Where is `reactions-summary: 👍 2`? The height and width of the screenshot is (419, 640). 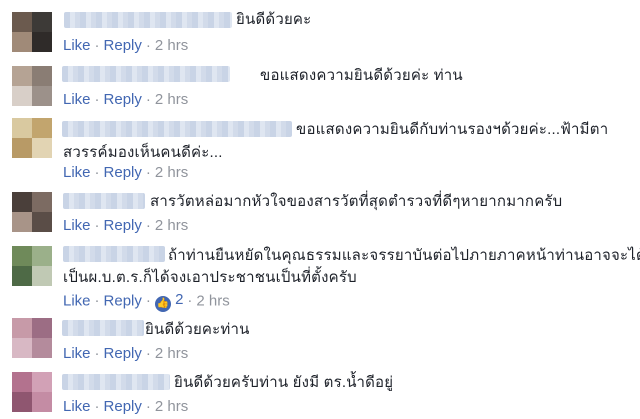
reactions-summary: 👍 2 is located at coordinates (168, 301).